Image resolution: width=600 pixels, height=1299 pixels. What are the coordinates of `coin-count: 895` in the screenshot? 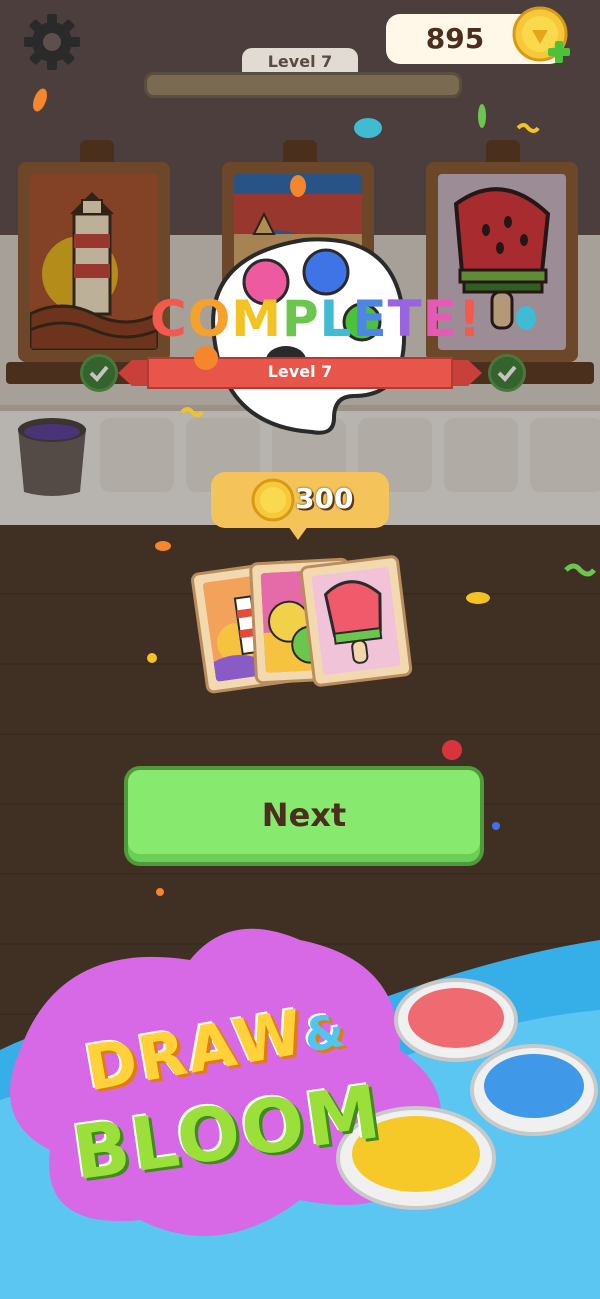 It's located at (455, 38).